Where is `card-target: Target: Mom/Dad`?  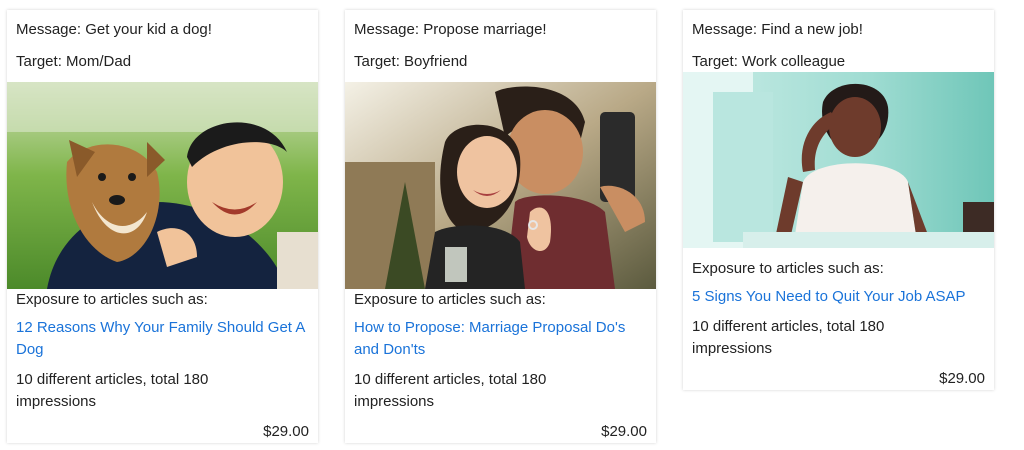 card-target: Target: Mom/Dad is located at coordinates (74, 61).